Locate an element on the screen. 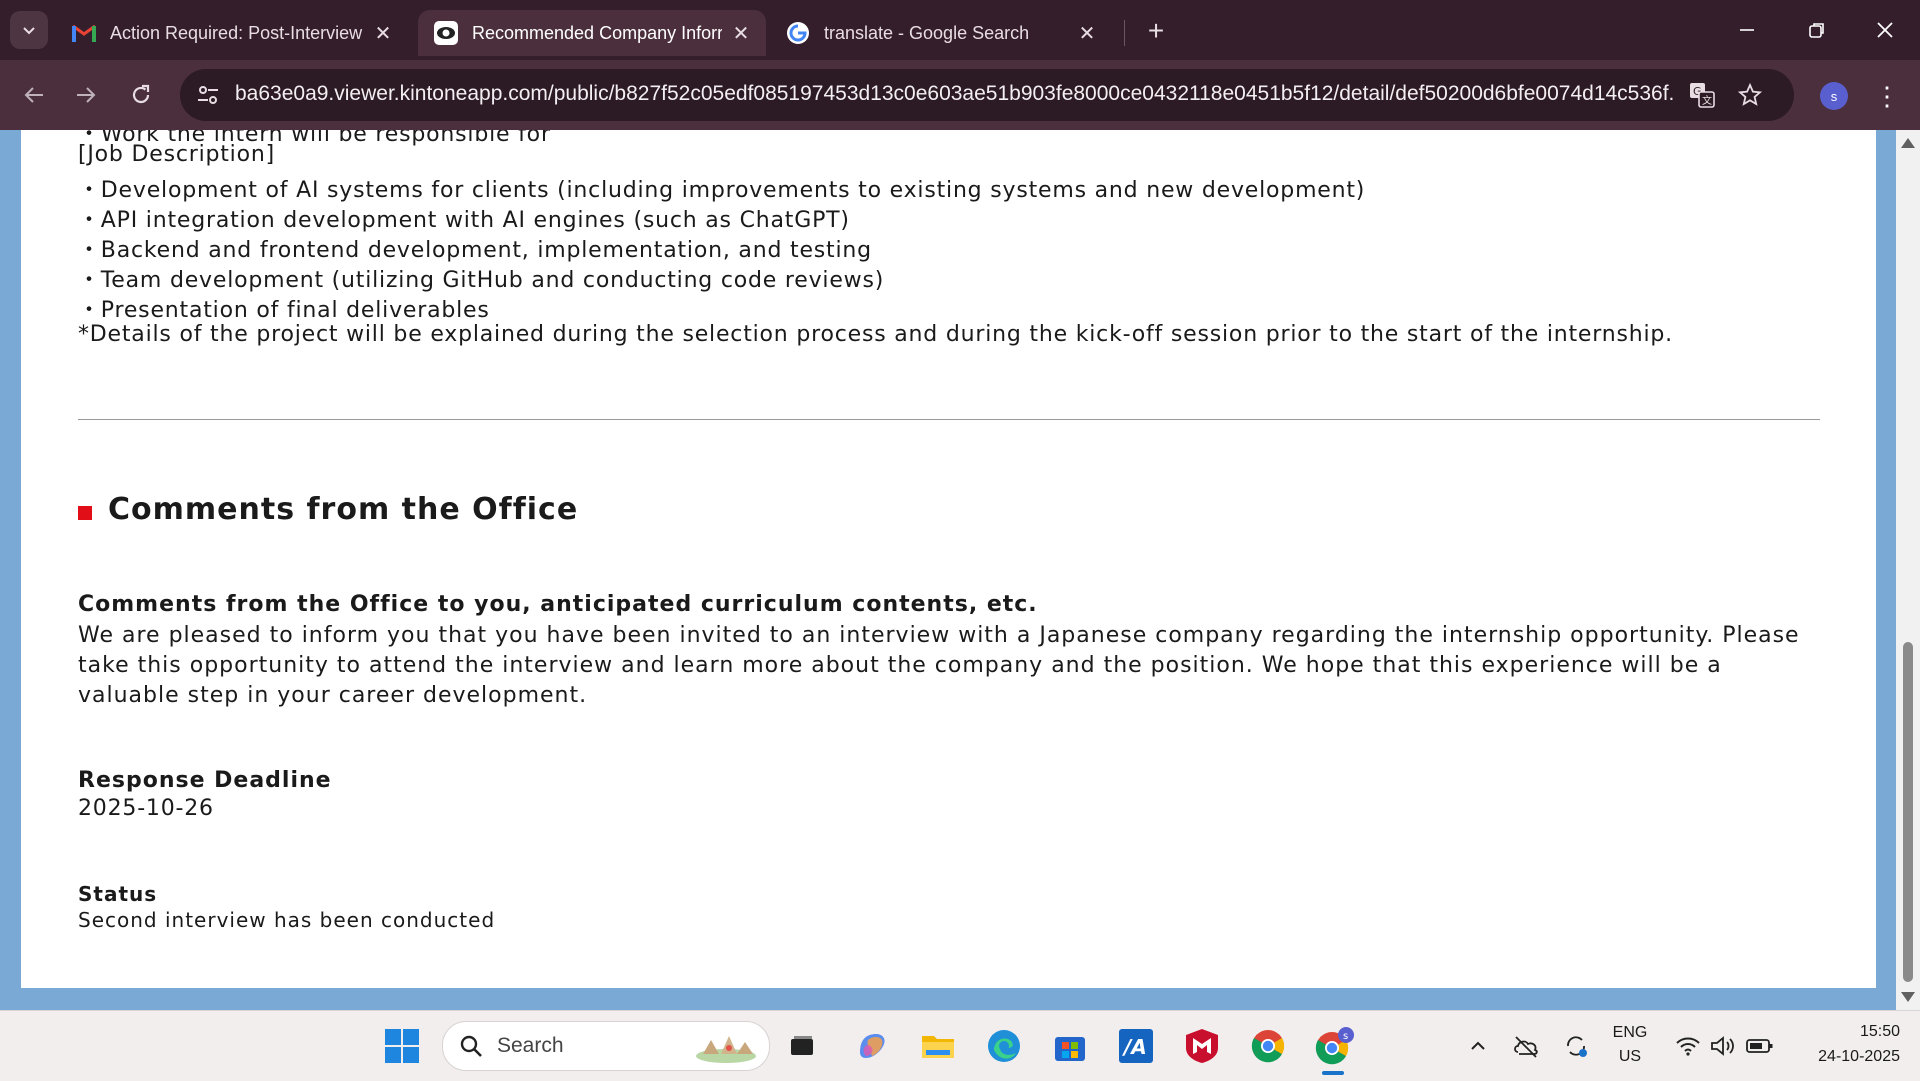 This screenshot has width=1920, height=1081. job-item: ・Presentation of final deliverables is located at coordinates (284, 310).